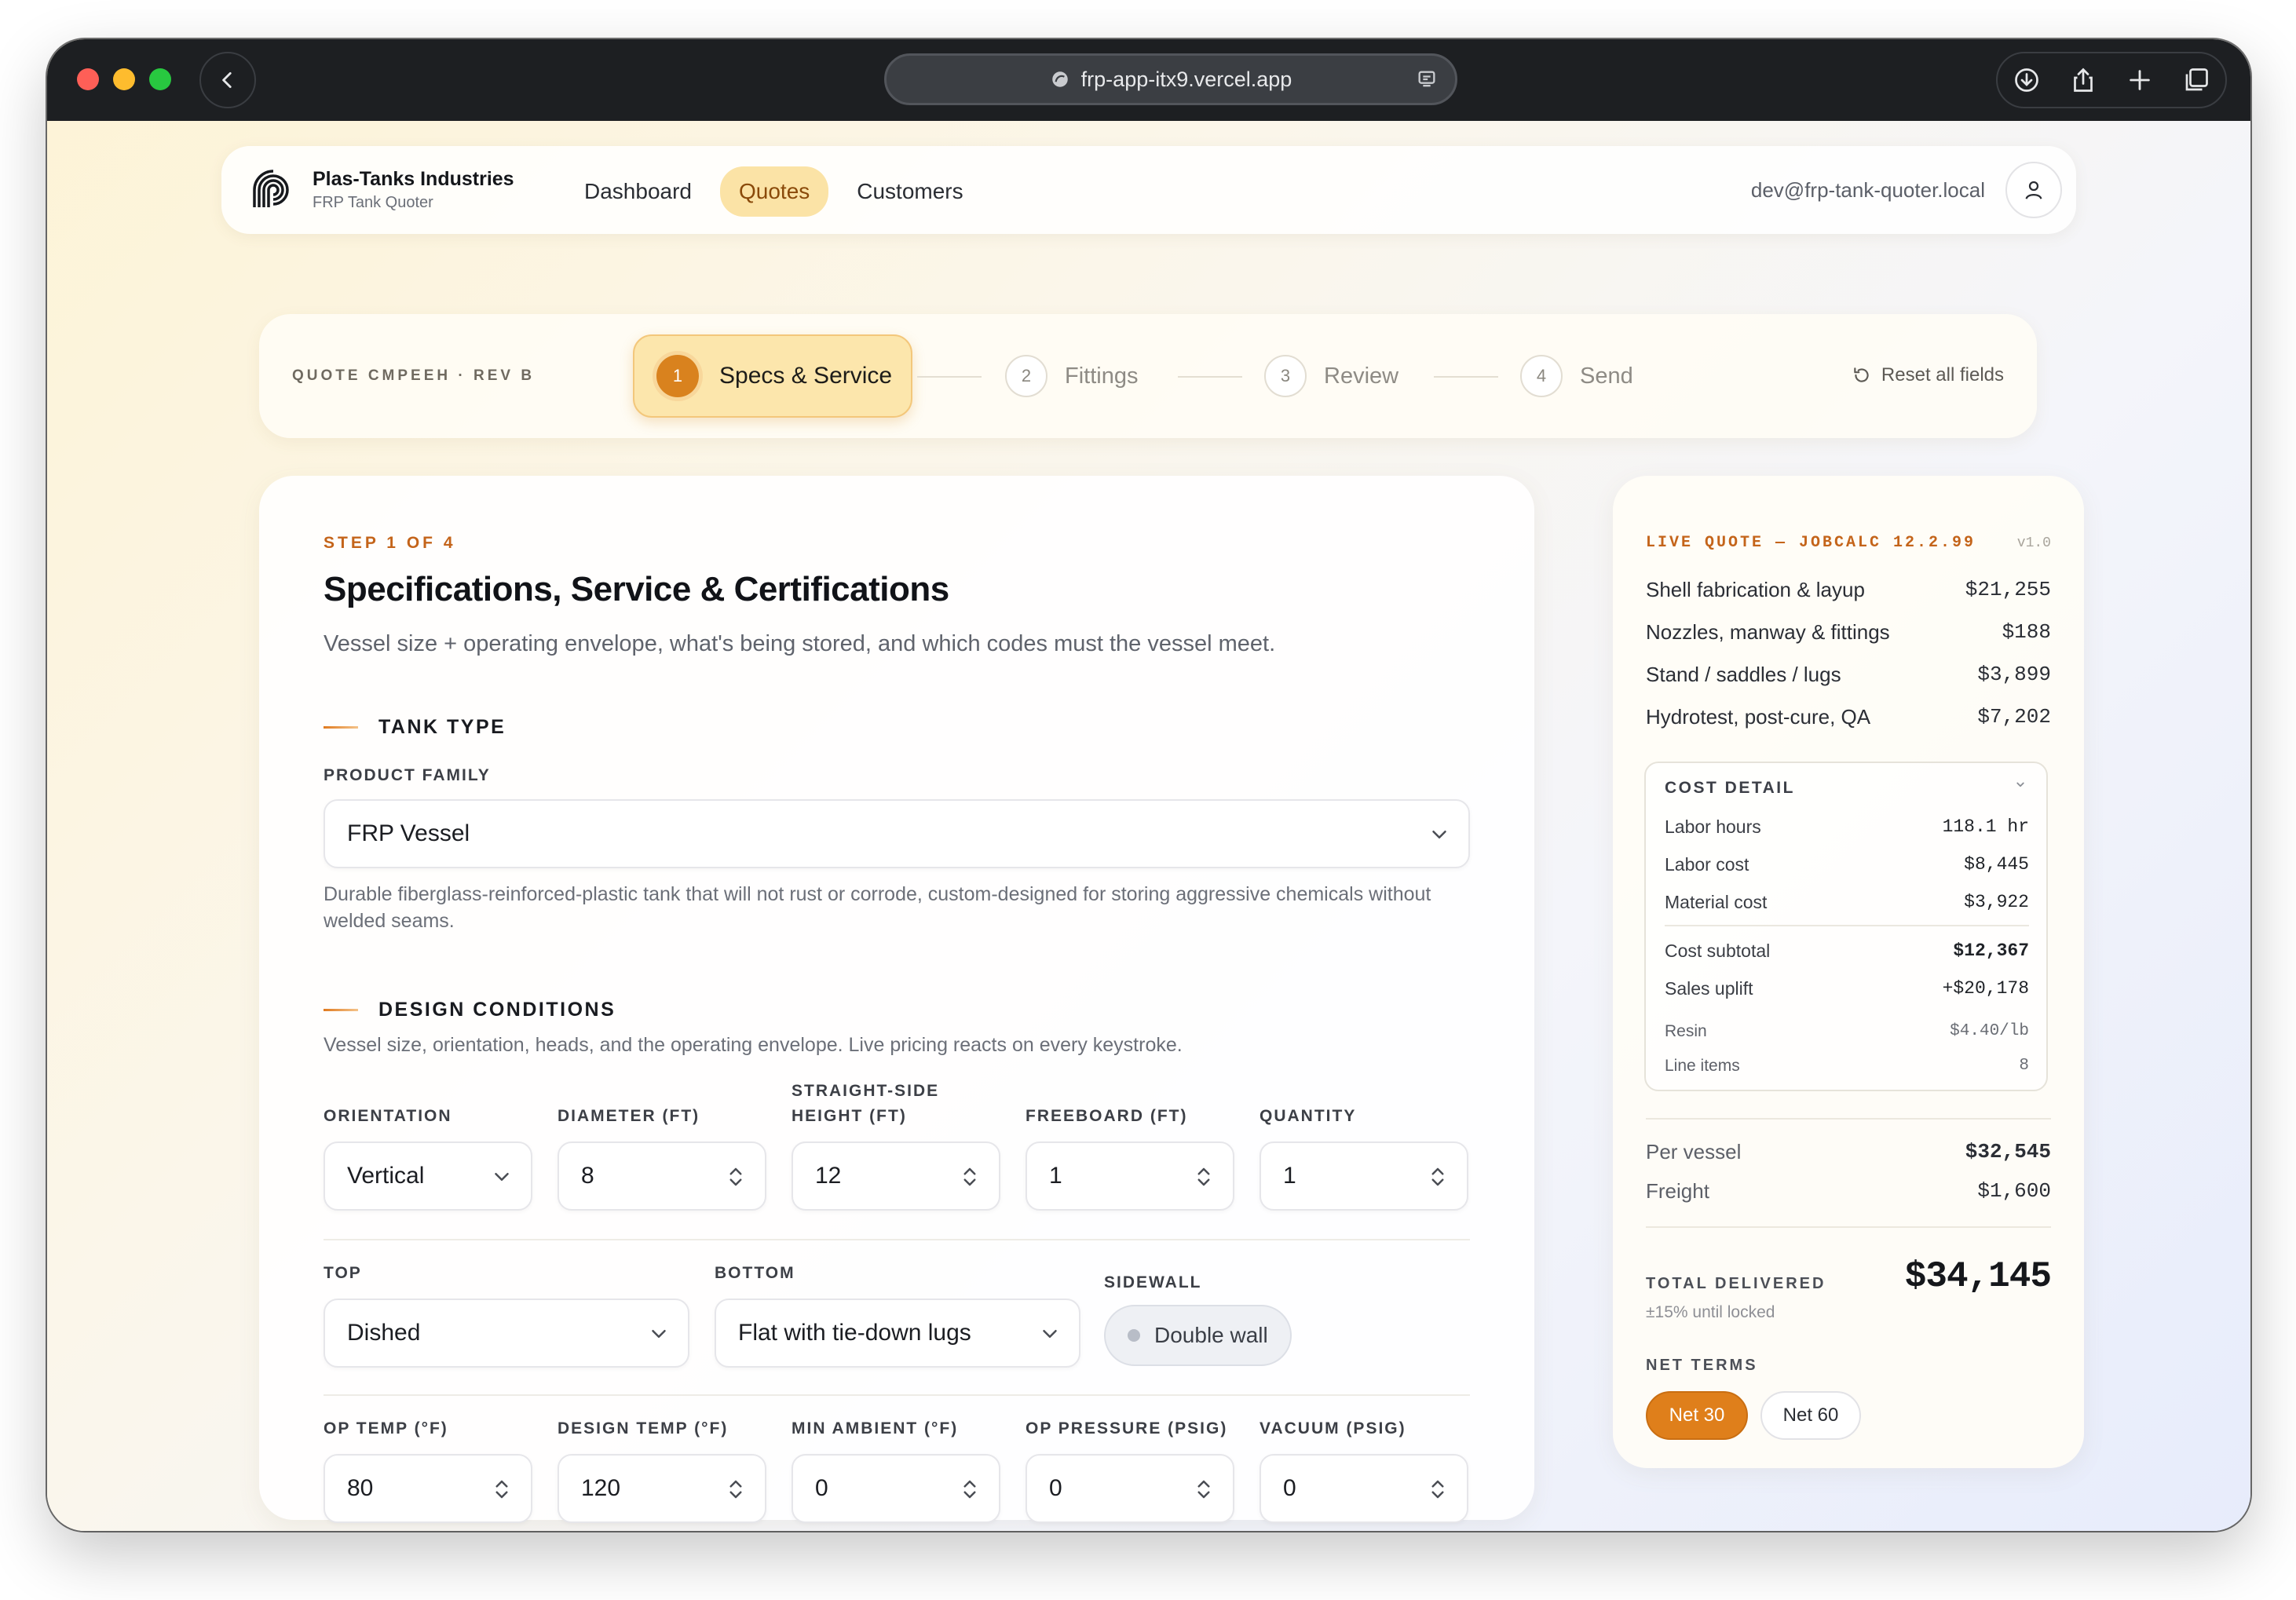 The height and width of the screenshot is (1600, 2296). I want to click on cost-row-value: $8,445, so click(1997, 864).